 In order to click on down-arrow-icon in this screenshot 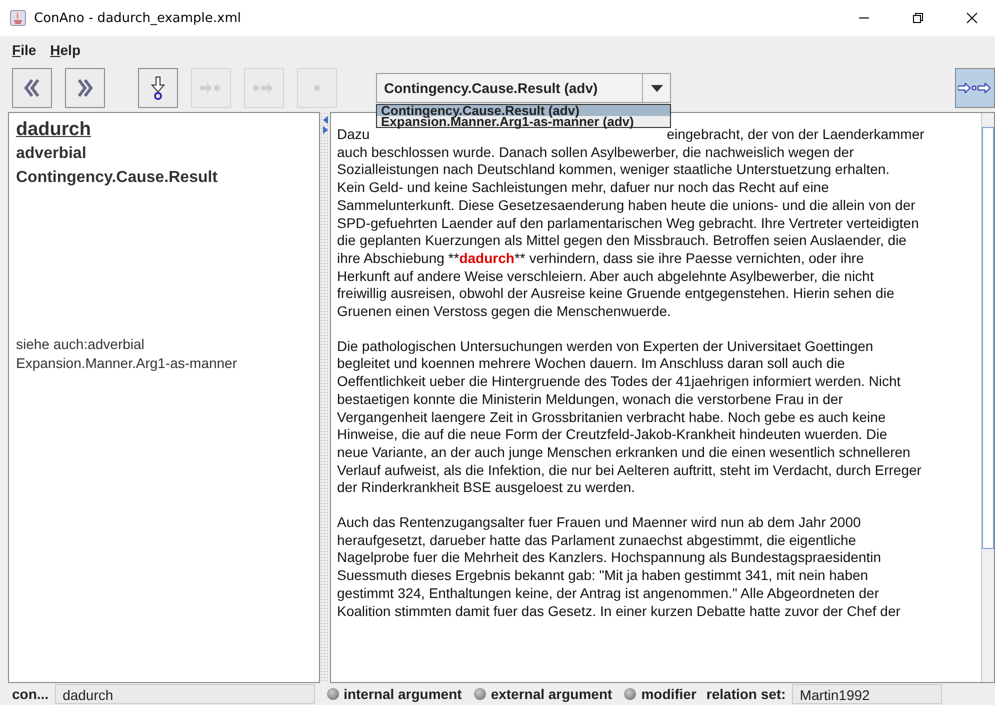, I will do `click(158, 88)`.